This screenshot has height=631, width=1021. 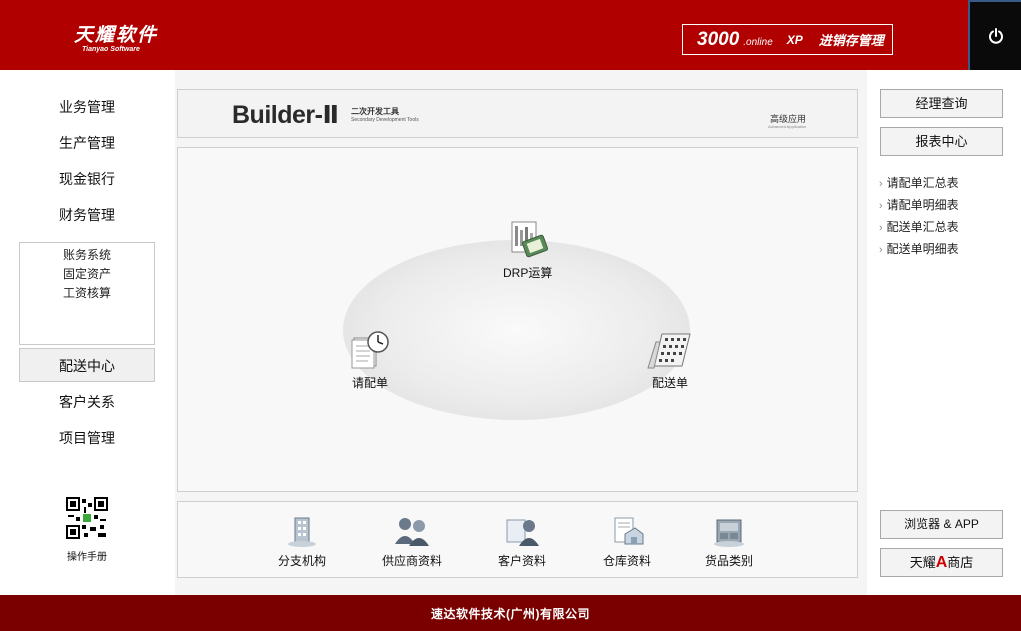 I want to click on submenu-item-fixed-assets: 固定资产, so click(x=87, y=274).